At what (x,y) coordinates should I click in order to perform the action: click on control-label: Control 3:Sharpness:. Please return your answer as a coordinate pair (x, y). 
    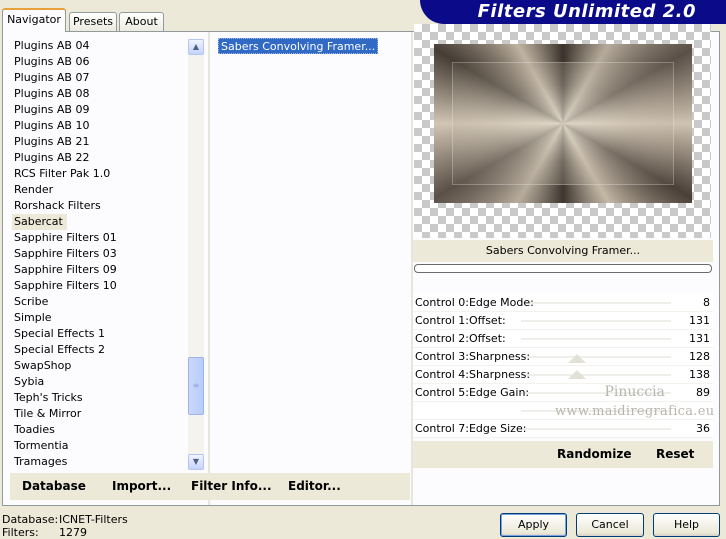
    Looking at the image, I should click on (473, 356).